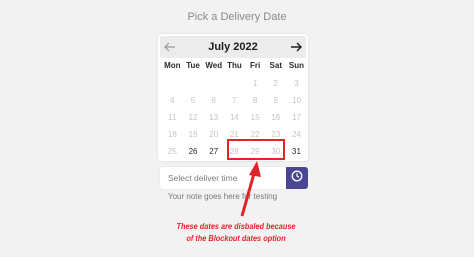 The width and height of the screenshot is (474, 257). I want to click on calendar-day: 8, so click(255, 100).